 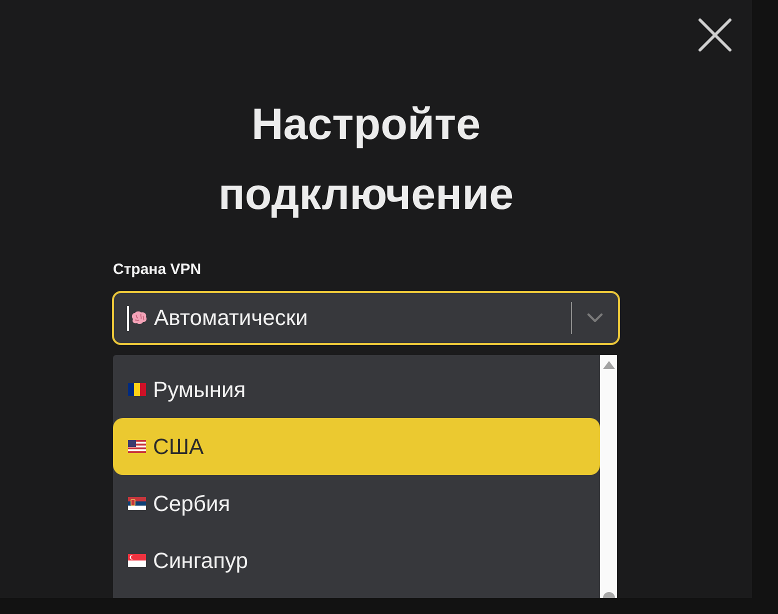 I want to click on dropdown-option: Сербия, so click(x=356, y=503).